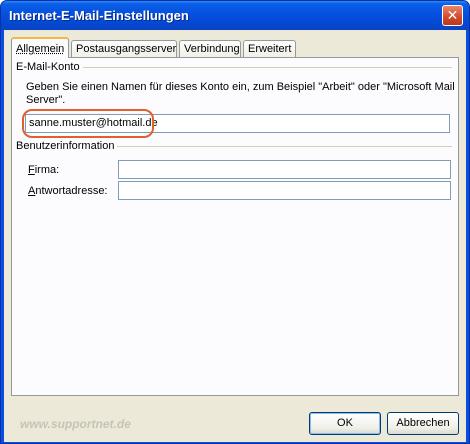 The width and height of the screenshot is (470, 444). What do you see at coordinates (423, 423) in the screenshot?
I see `cancel-button: Abbrechen` at bounding box center [423, 423].